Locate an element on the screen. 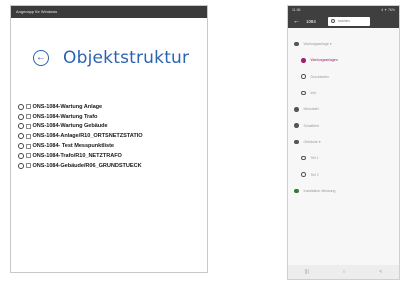 Image resolution: width=401 pixels, height=282 pixels. page-header: ← Objektstruktur is located at coordinates (111, 58).